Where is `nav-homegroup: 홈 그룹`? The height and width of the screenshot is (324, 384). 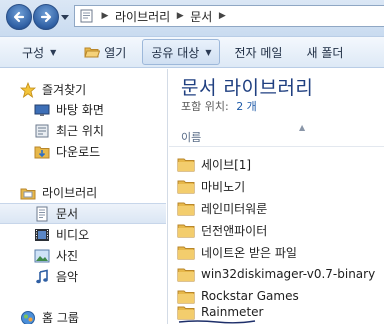 nav-homegroup: 홈 그룹 is located at coordinates (83, 315).